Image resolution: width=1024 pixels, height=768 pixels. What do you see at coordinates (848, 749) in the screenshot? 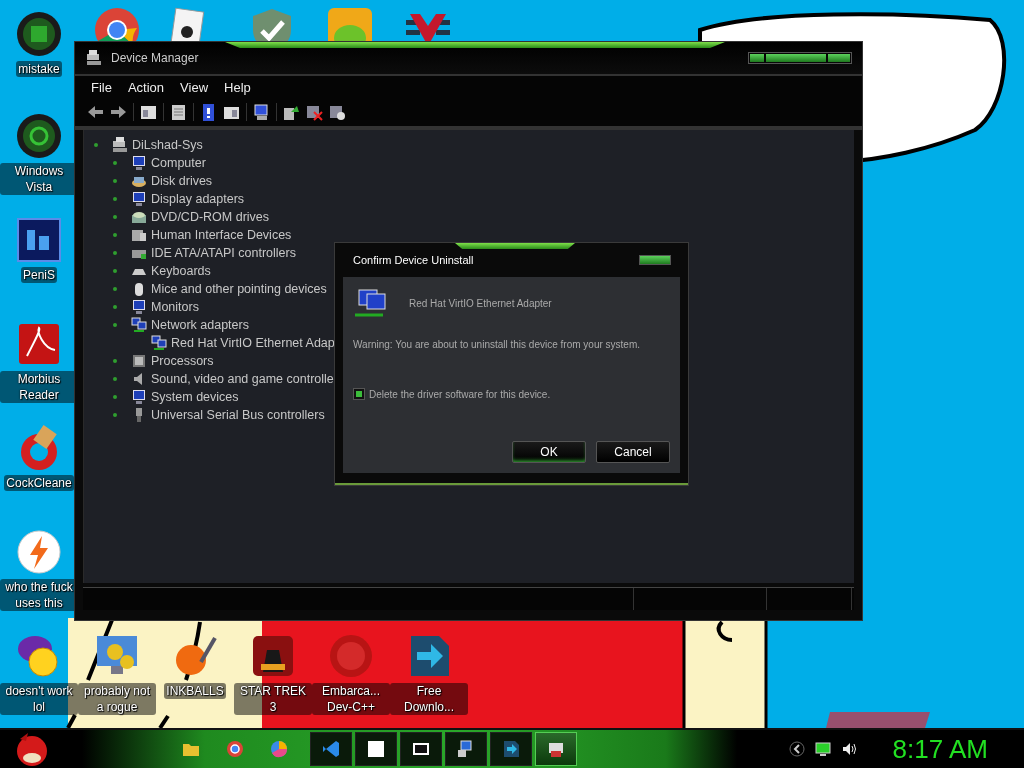
I see `speaker-icon` at bounding box center [848, 749].